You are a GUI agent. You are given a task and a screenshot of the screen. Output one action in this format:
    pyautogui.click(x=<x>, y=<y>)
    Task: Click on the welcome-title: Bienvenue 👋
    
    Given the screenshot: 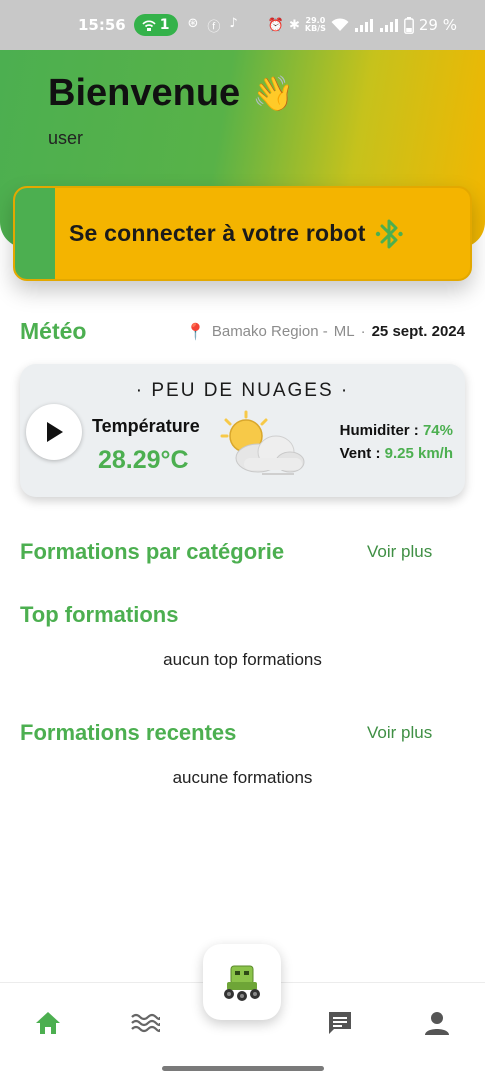 What is the action you would take?
    pyautogui.click(x=171, y=93)
    